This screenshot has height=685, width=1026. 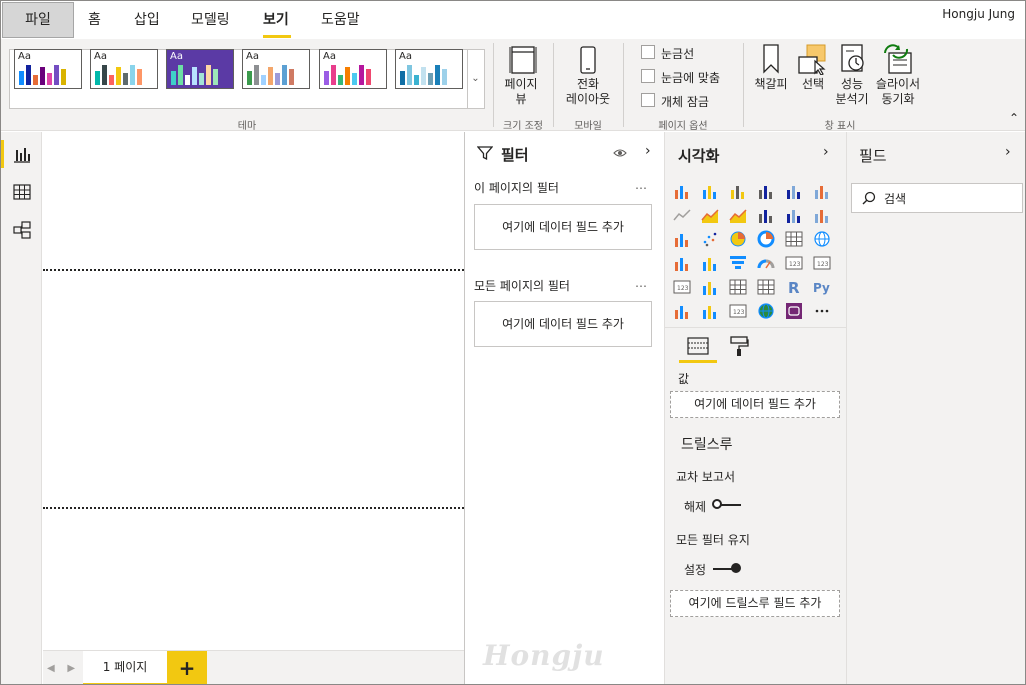 I want to click on all-pages-filters-drop-zone: 여기에 데이터 필드 추가, so click(x=563, y=324).